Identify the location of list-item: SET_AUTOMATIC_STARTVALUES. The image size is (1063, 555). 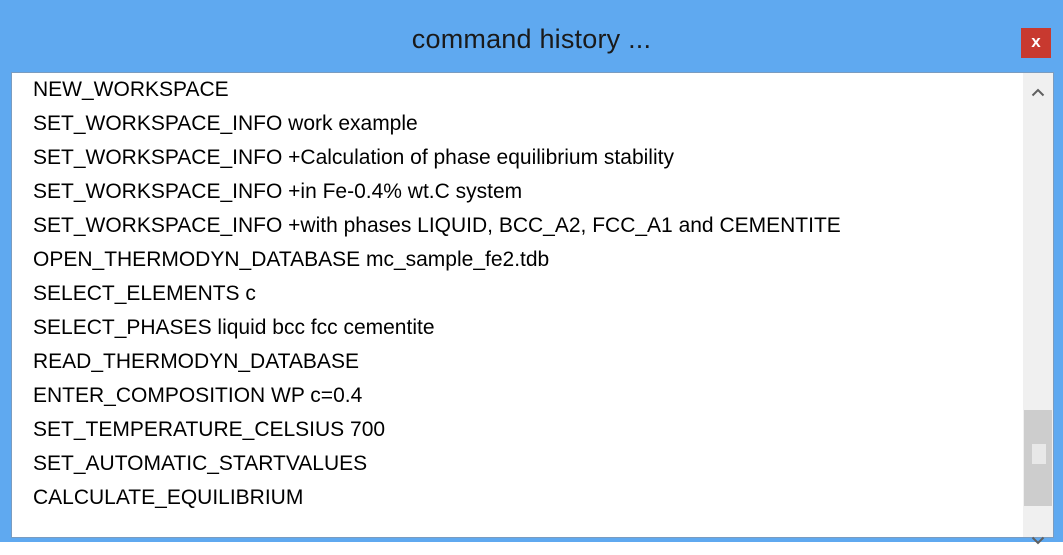
(200, 464).